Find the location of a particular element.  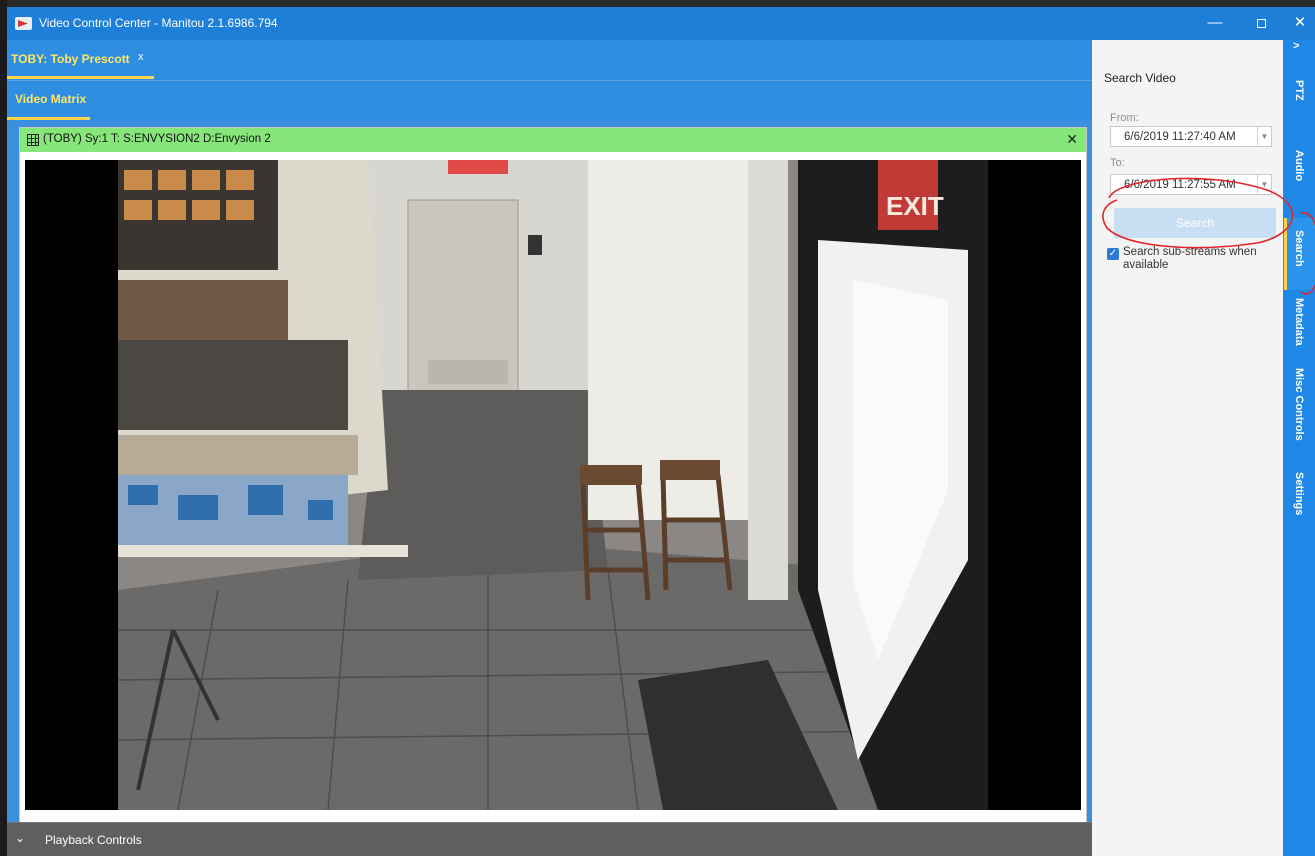

playback-controls-label: Playback Controls is located at coordinates (93, 840).